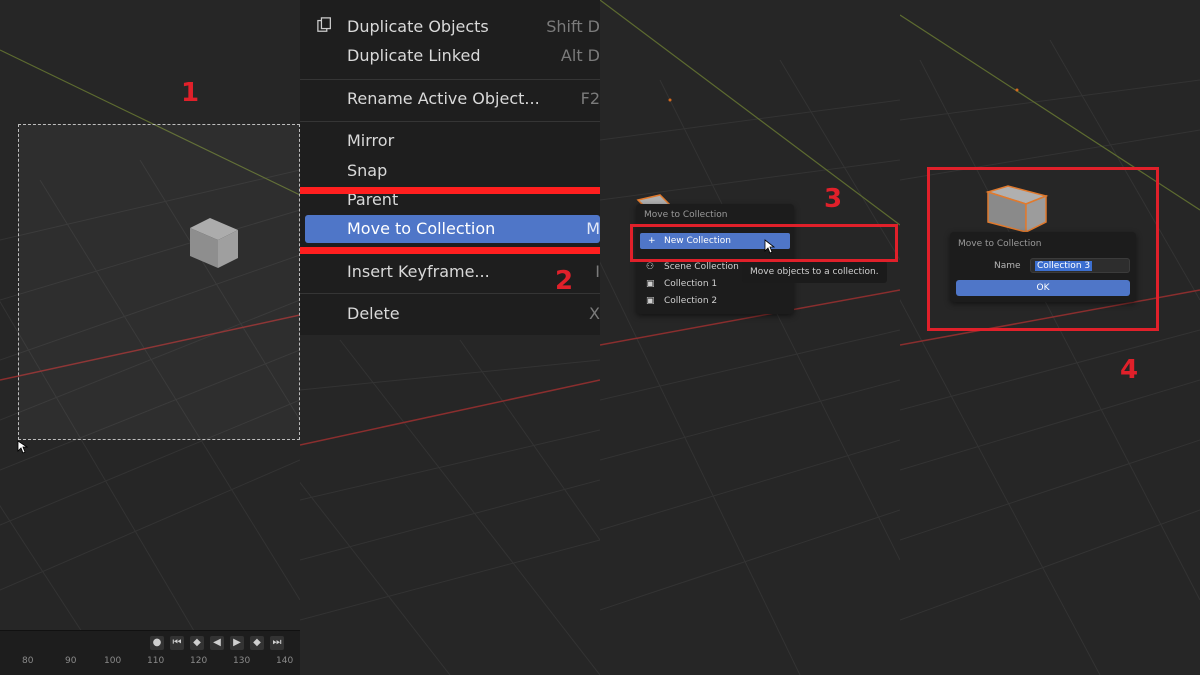 This screenshot has width=1200, height=675. What do you see at coordinates (277, 643) in the screenshot?
I see `jump-end-icon: ⏭` at bounding box center [277, 643].